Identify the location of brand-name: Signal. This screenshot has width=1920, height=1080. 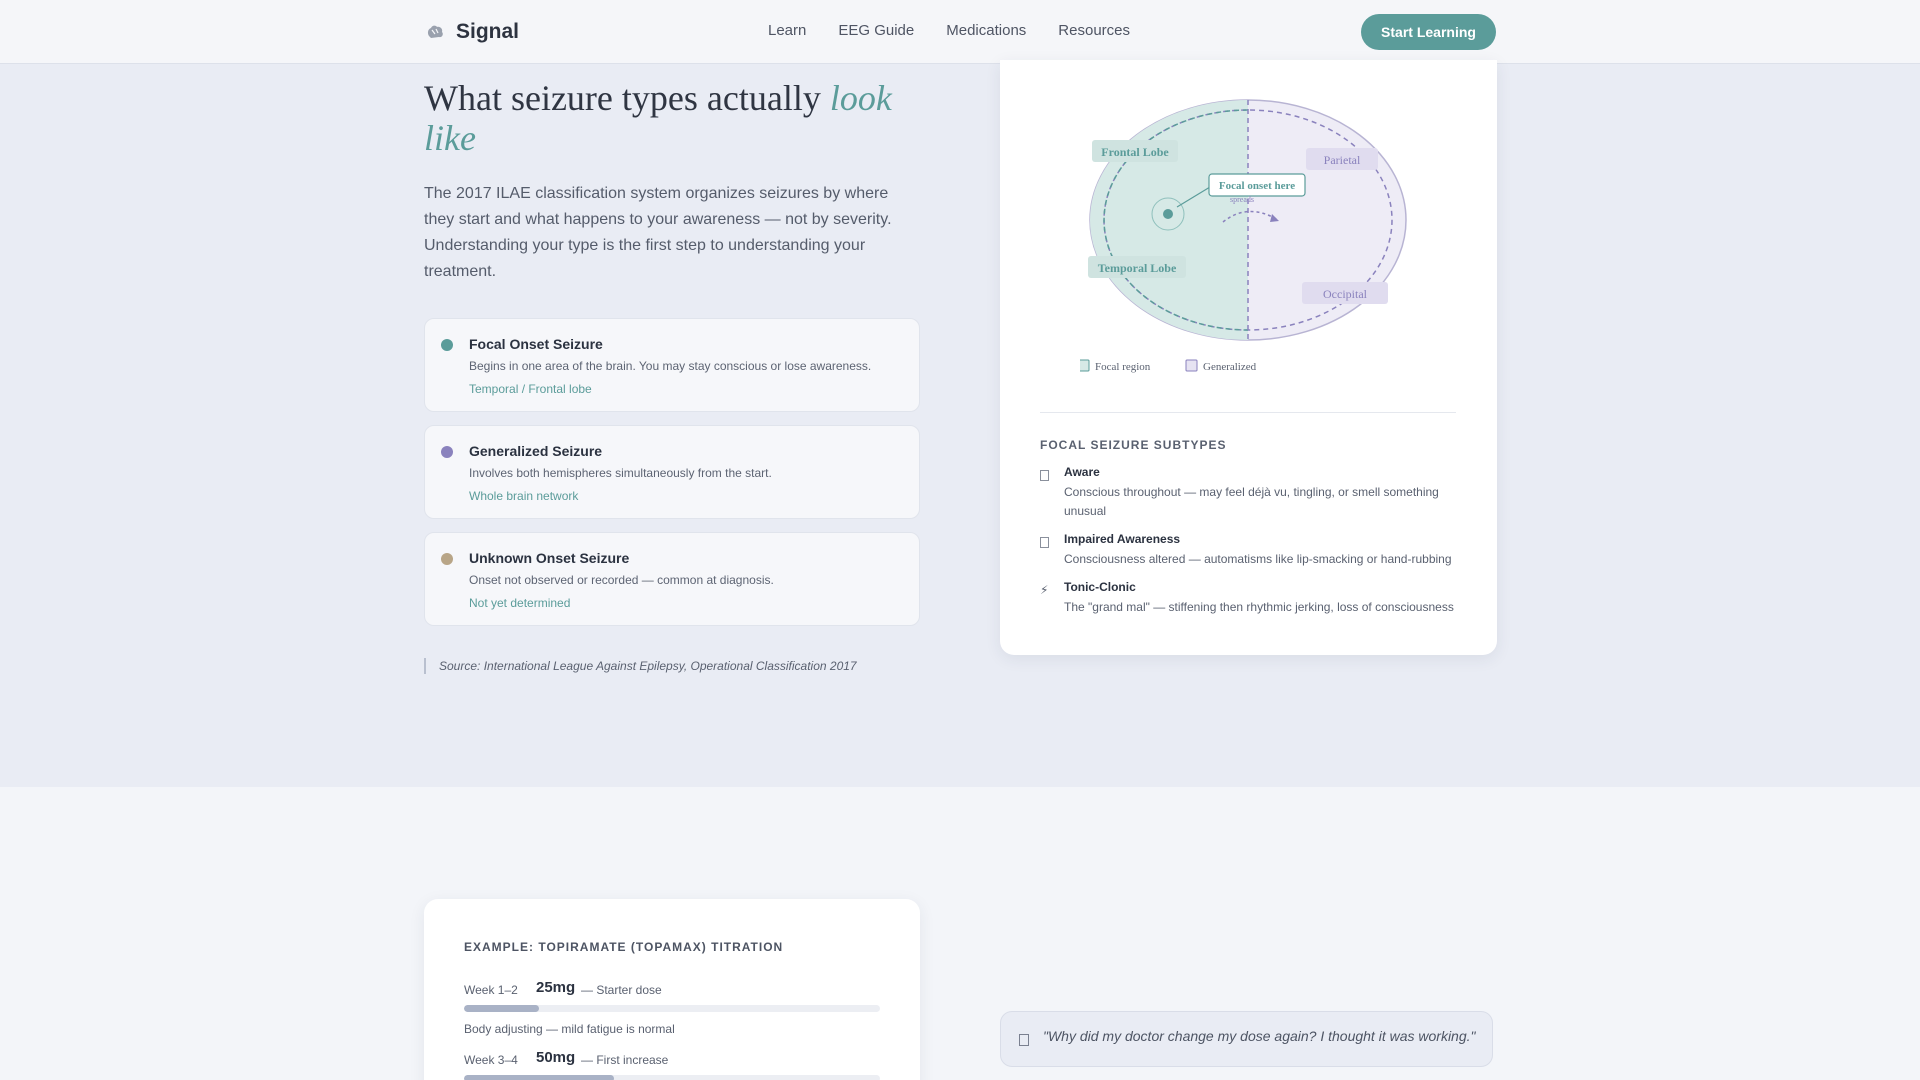
(488, 31).